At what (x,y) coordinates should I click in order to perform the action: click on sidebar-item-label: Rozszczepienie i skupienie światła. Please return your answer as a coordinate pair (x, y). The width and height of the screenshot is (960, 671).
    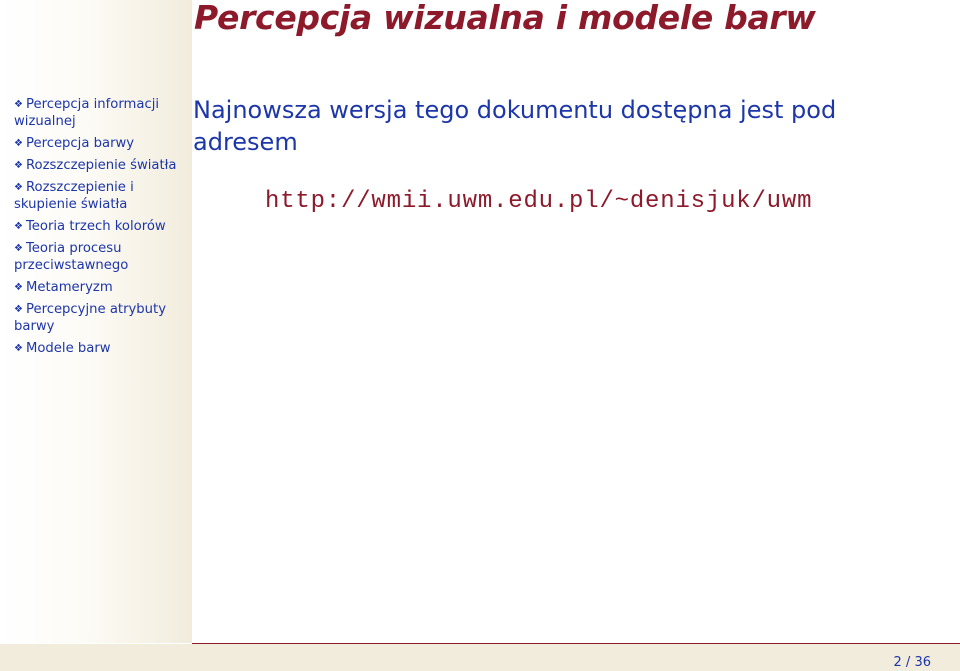
    Looking at the image, I should click on (74, 196).